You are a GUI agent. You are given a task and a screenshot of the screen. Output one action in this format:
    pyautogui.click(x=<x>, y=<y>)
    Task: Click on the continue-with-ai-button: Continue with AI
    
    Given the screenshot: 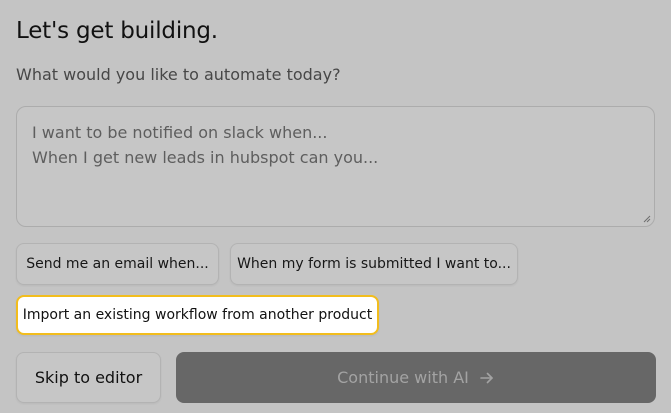 What is the action you would take?
    pyautogui.click(x=416, y=377)
    